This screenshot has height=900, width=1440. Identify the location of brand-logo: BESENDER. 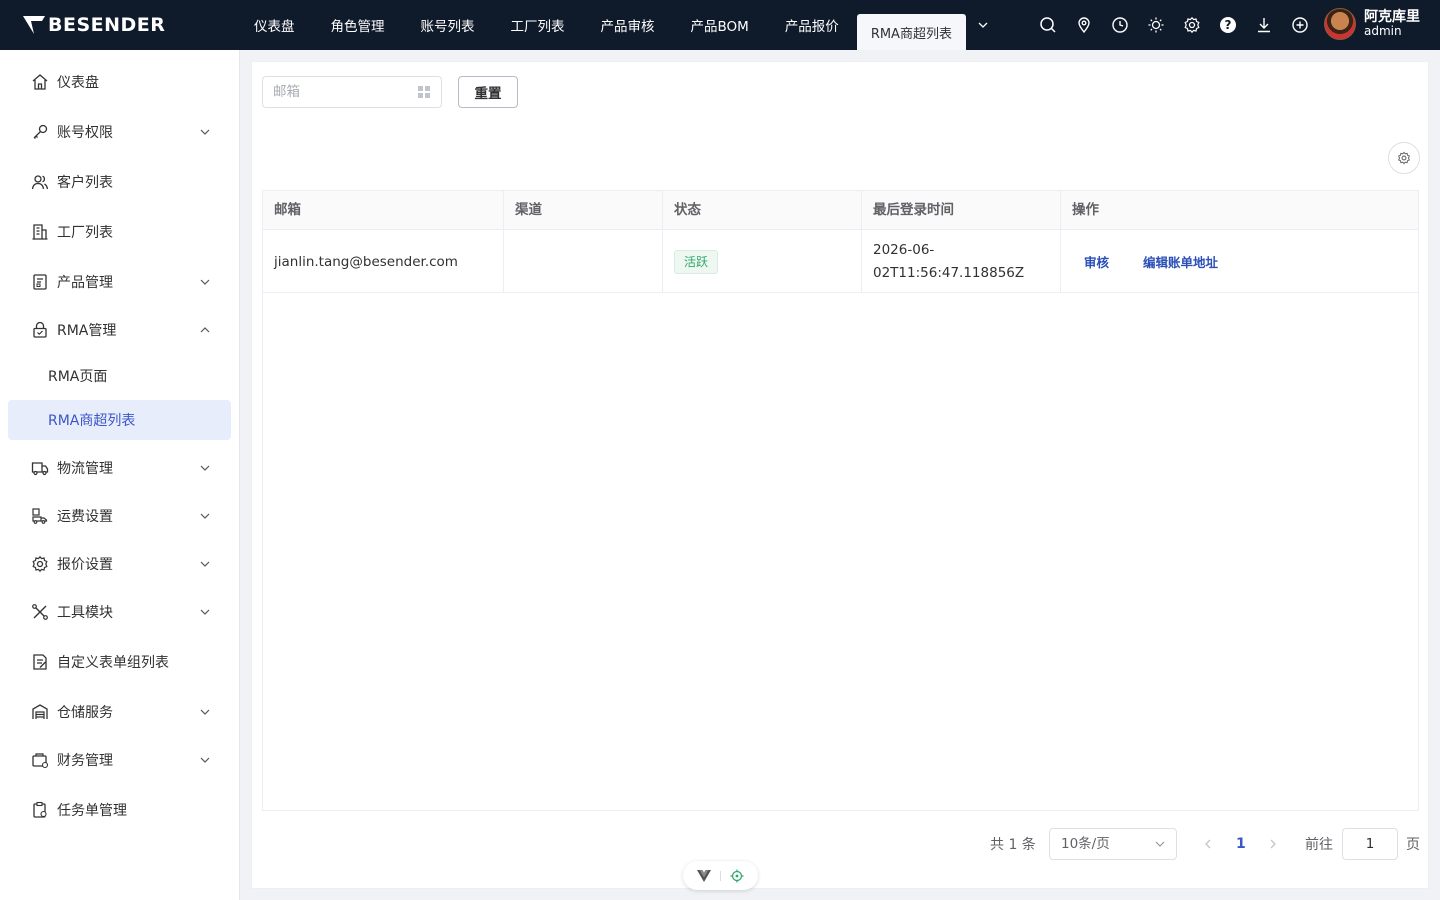
(93, 25).